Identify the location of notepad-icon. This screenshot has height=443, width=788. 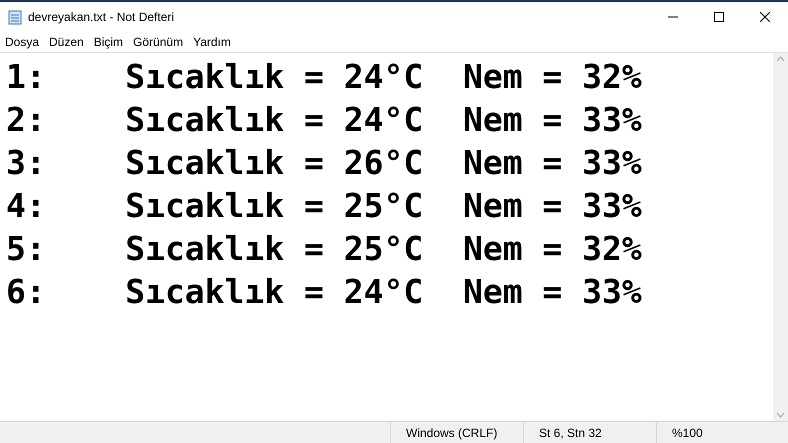
(15, 16).